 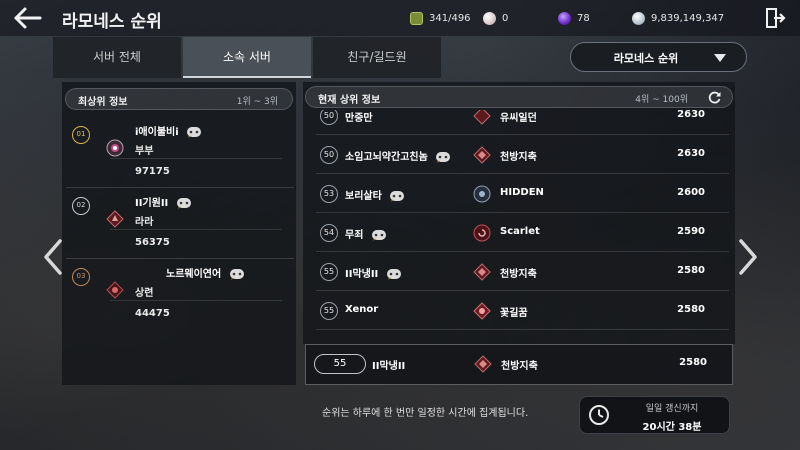 I want to click on player-name-text: II기원II, so click(x=152, y=203).